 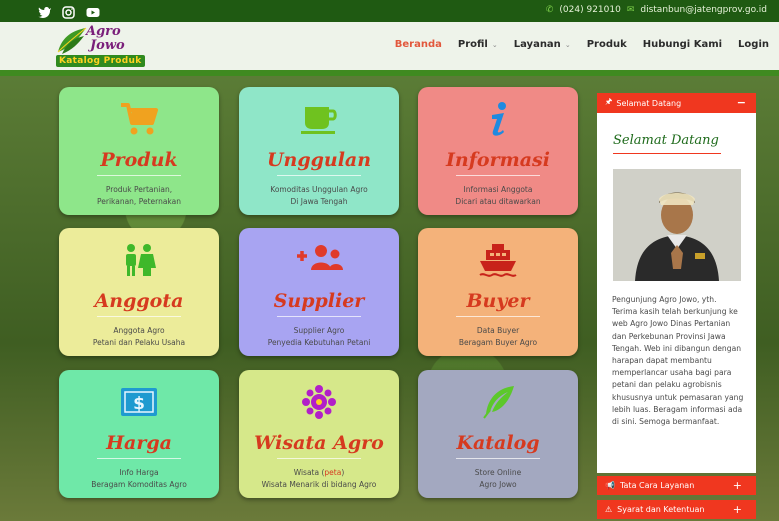 I want to click on tile-desc-line1: Supplier Agro, so click(x=319, y=330).